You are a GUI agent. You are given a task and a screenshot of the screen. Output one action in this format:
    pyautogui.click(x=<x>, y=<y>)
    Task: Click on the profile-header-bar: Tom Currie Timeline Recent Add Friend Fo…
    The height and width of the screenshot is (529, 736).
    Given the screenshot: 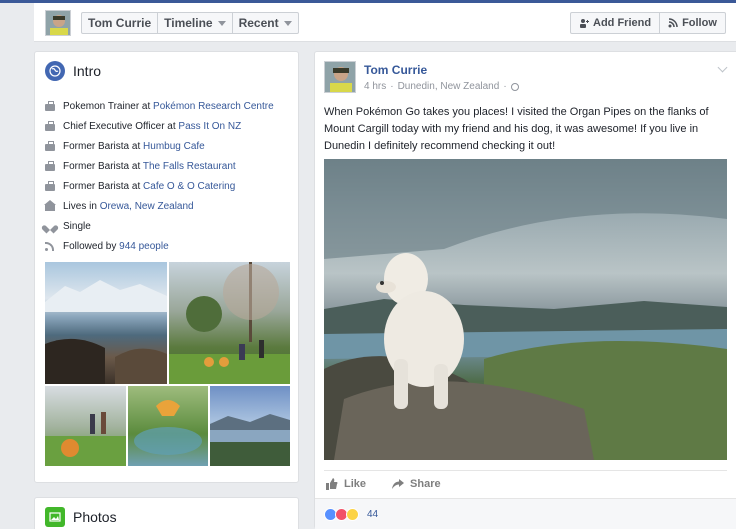 What is the action you would take?
    pyautogui.click(x=385, y=22)
    